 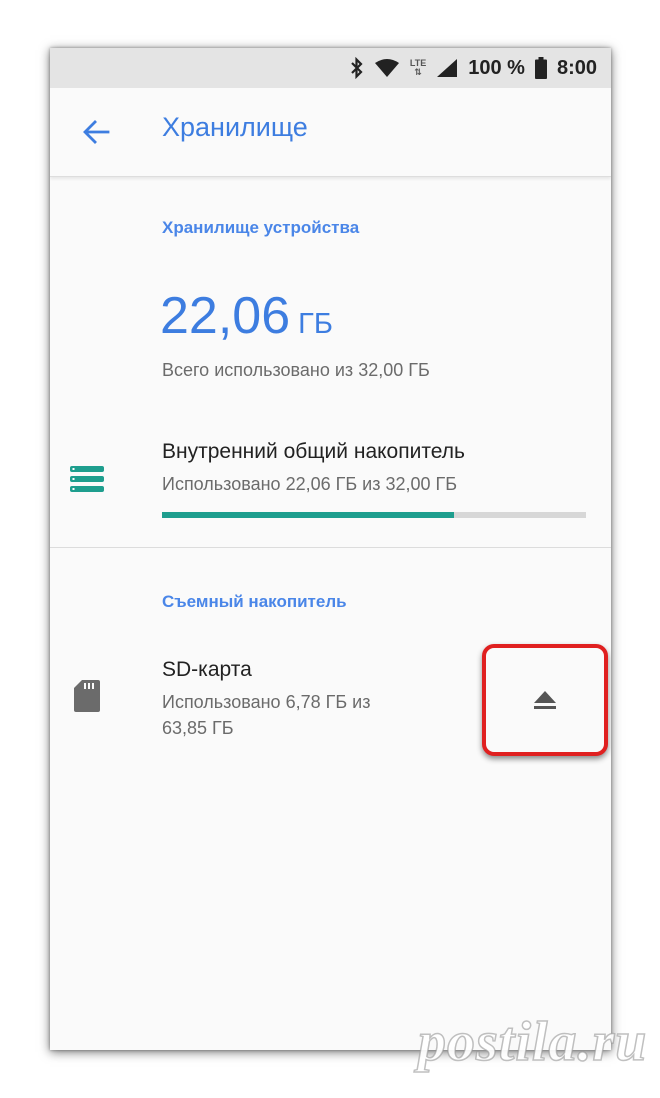 I want to click on eject-button, so click(x=545, y=700).